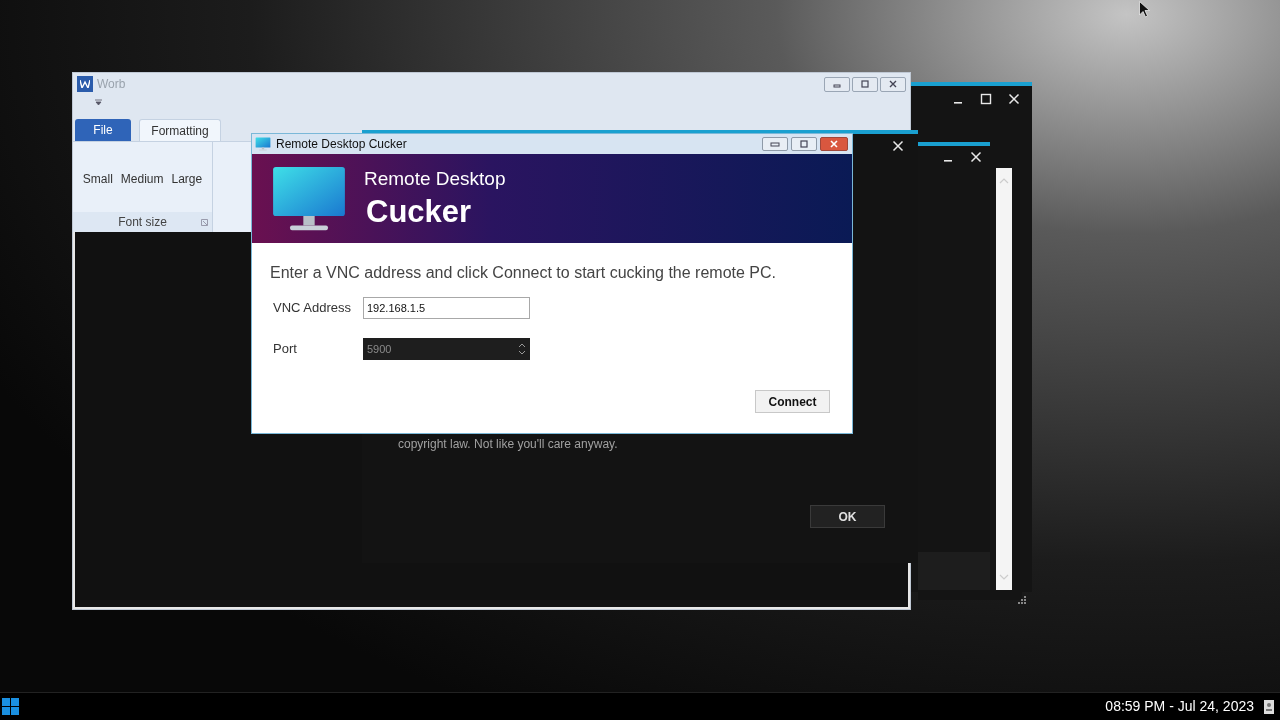 Image resolution: width=1280 pixels, height=720 pixels. What do you see at coordinates (103, 130) in the screenshot?
I see `file-menu-button: File` at bounding box center [103, 130].